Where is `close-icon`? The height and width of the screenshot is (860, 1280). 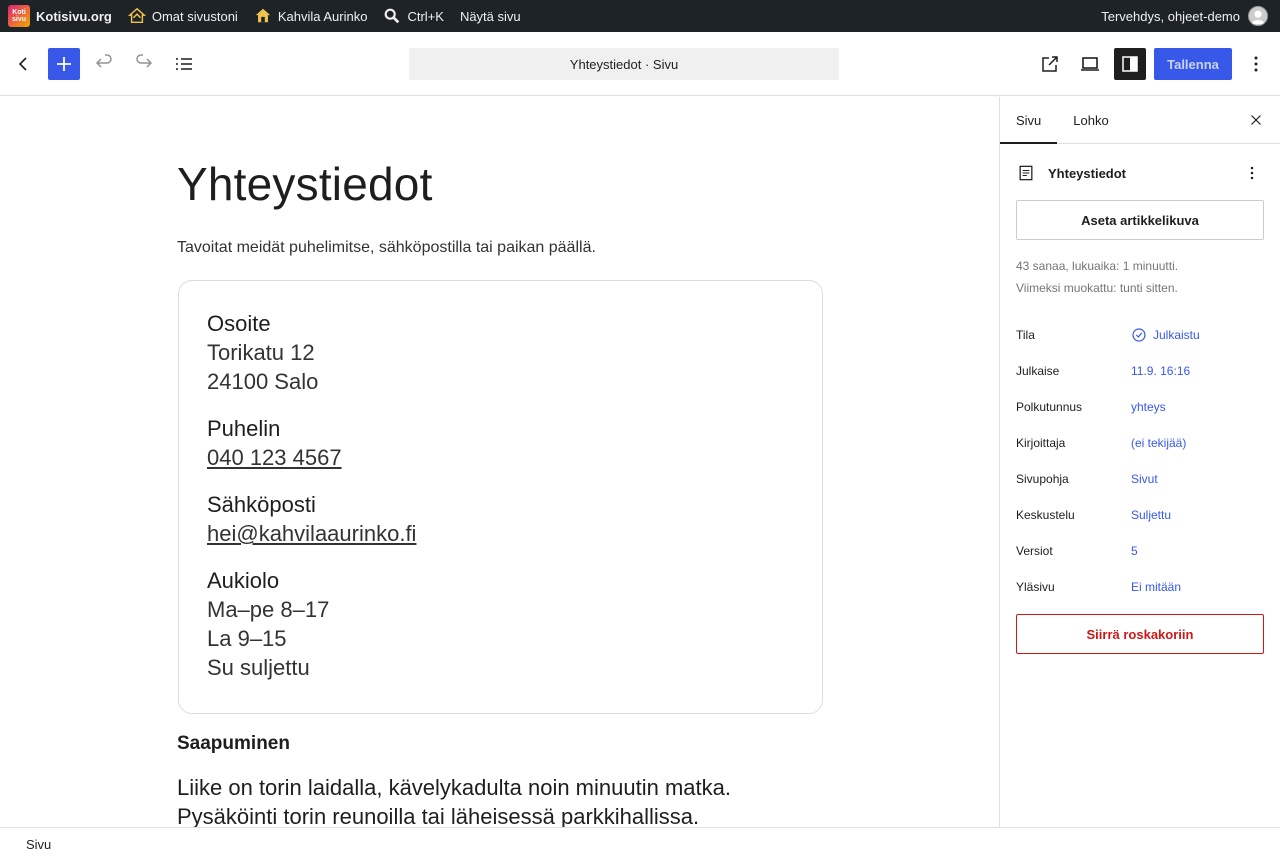
close-icon is located at coordinates (1256, 120).